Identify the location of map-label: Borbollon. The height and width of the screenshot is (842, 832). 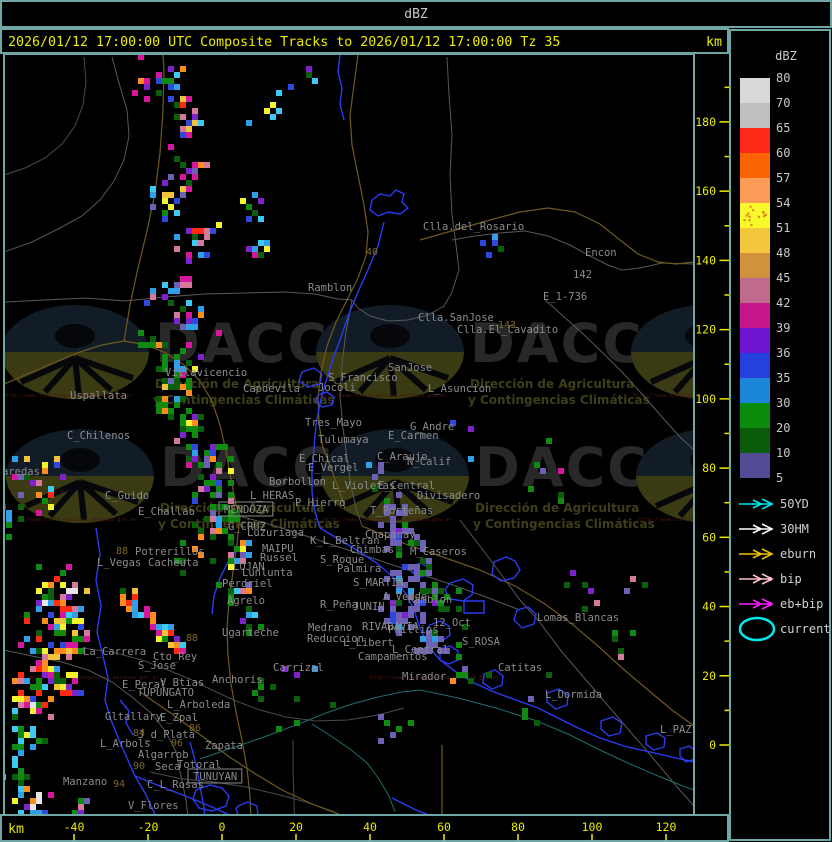
(297, 482).